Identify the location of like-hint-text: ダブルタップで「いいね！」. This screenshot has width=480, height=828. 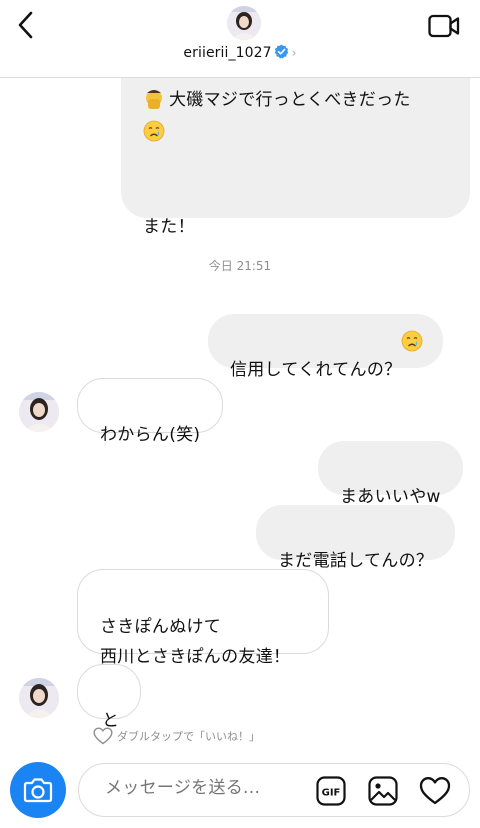
(188, 736).